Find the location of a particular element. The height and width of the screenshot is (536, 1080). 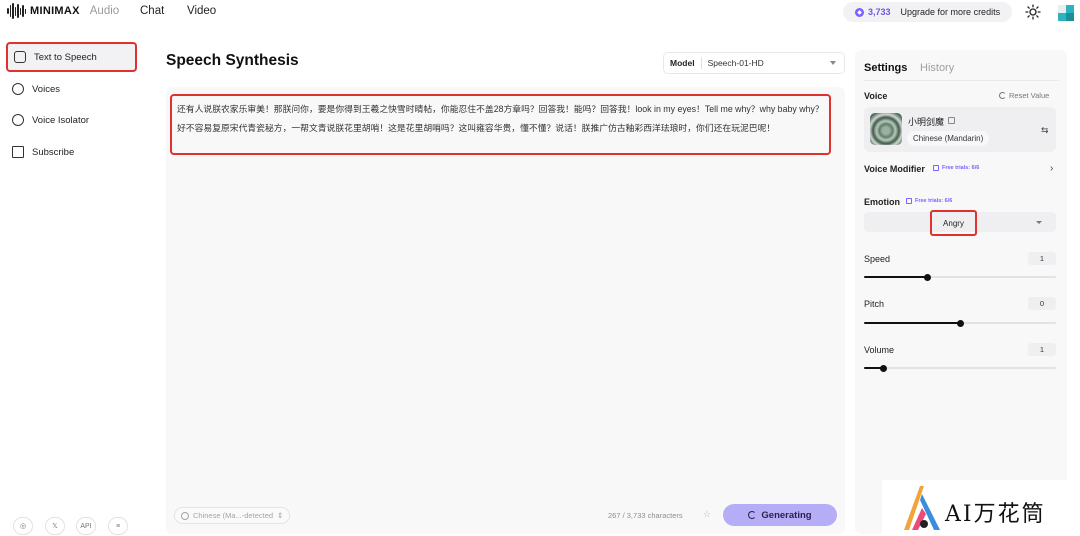

voice-avatar is located at coordinates (886, 129).